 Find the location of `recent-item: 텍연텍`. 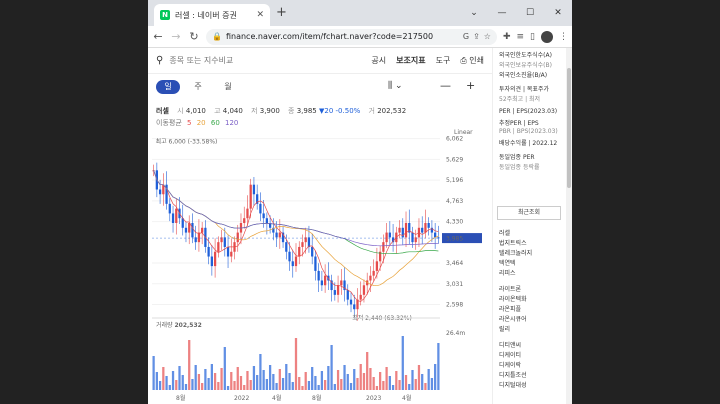

recent-item: 텍연텍 is located at coordinates (507, 262).